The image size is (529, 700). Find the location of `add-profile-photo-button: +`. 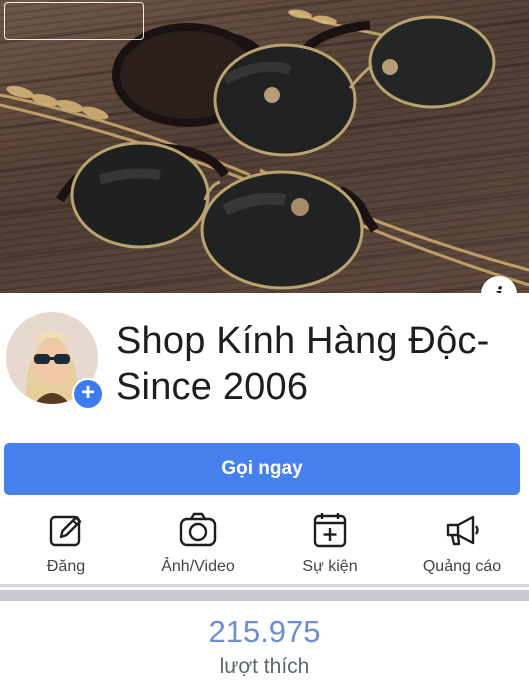

add-profile-photo-button: + is located at coordinates (88, 394).